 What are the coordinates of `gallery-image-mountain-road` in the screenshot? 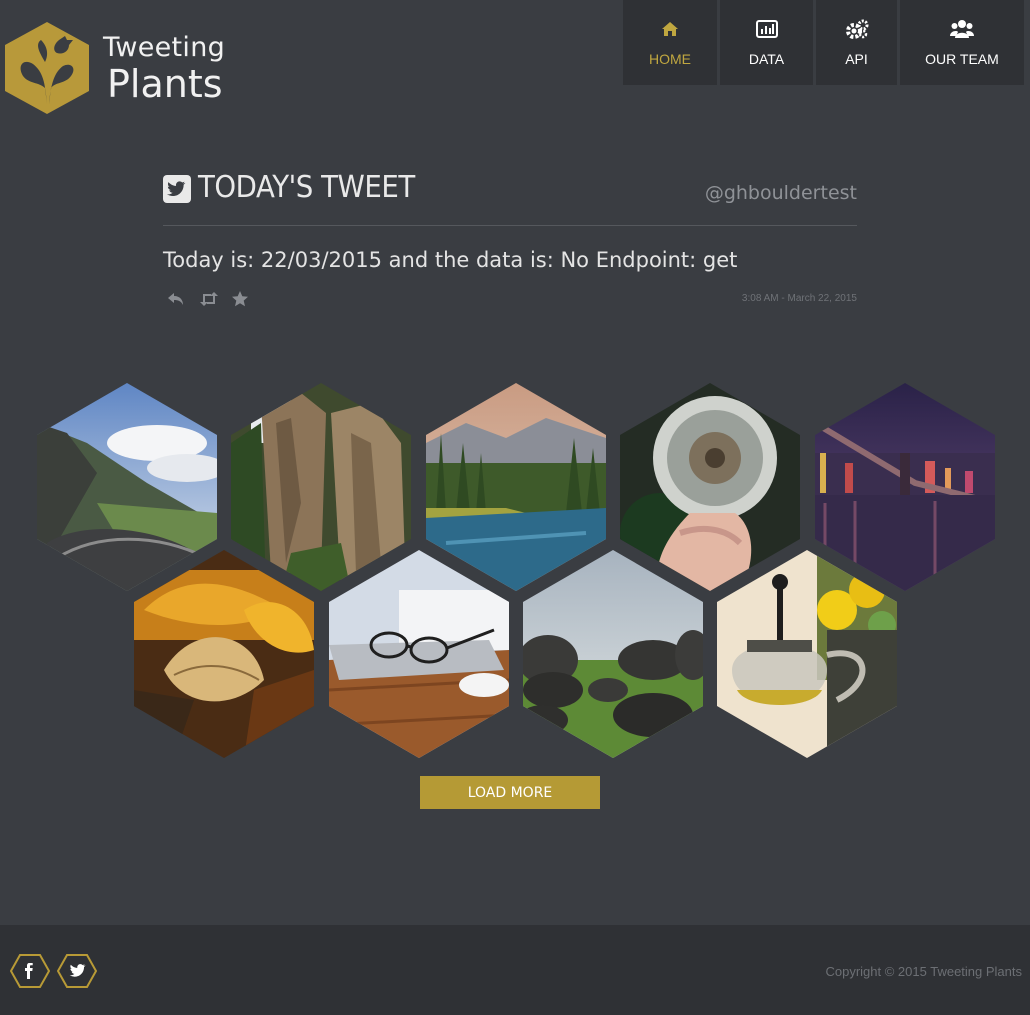 It's located at (127, 487).